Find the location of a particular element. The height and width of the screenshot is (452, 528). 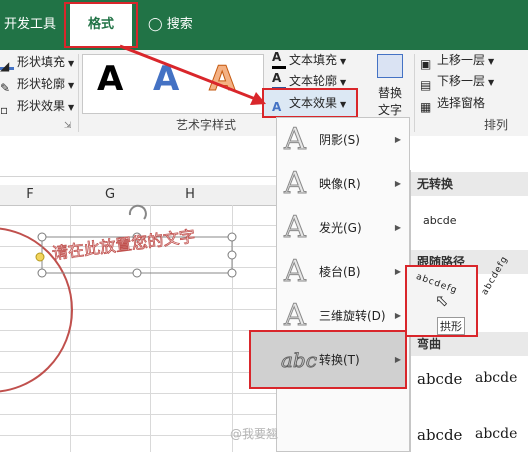

menu-item-reflection: A 映像(R) ▶ is located at coordinates (343, 184).